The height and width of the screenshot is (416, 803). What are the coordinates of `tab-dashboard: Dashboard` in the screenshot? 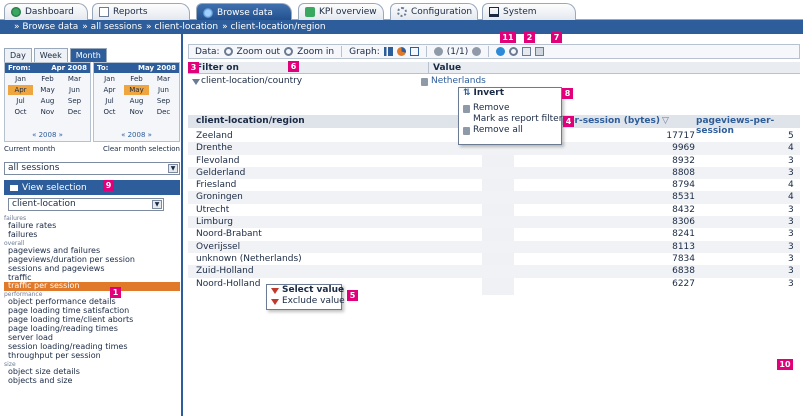 It's located at (46, 11).